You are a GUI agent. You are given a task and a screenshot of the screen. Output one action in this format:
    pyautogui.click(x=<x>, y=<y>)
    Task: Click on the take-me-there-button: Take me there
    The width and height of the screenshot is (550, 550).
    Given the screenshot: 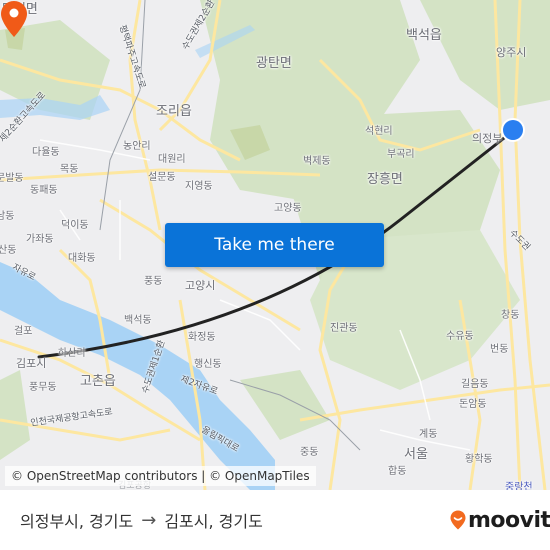 What is the action you would take?
    pyautogui.click(x=274, y=245)
    